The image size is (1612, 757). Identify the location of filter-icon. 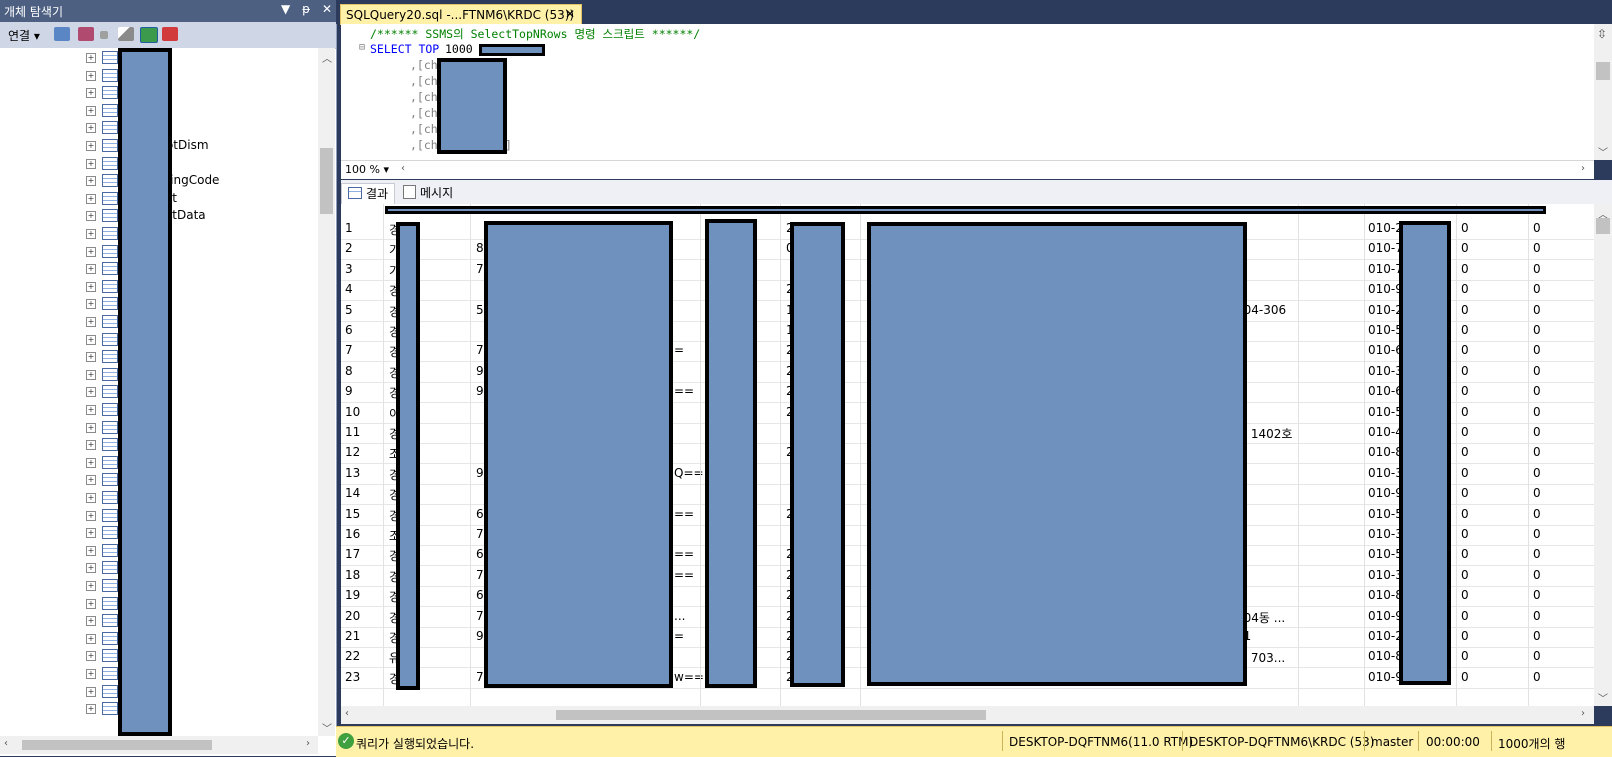
(126, 34).